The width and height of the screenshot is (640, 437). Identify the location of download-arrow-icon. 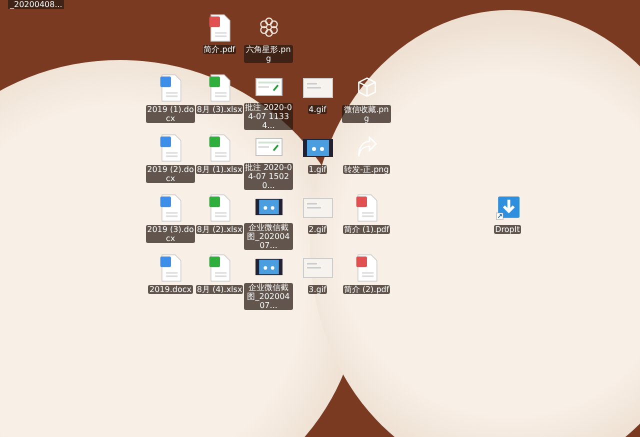
(507, 208).